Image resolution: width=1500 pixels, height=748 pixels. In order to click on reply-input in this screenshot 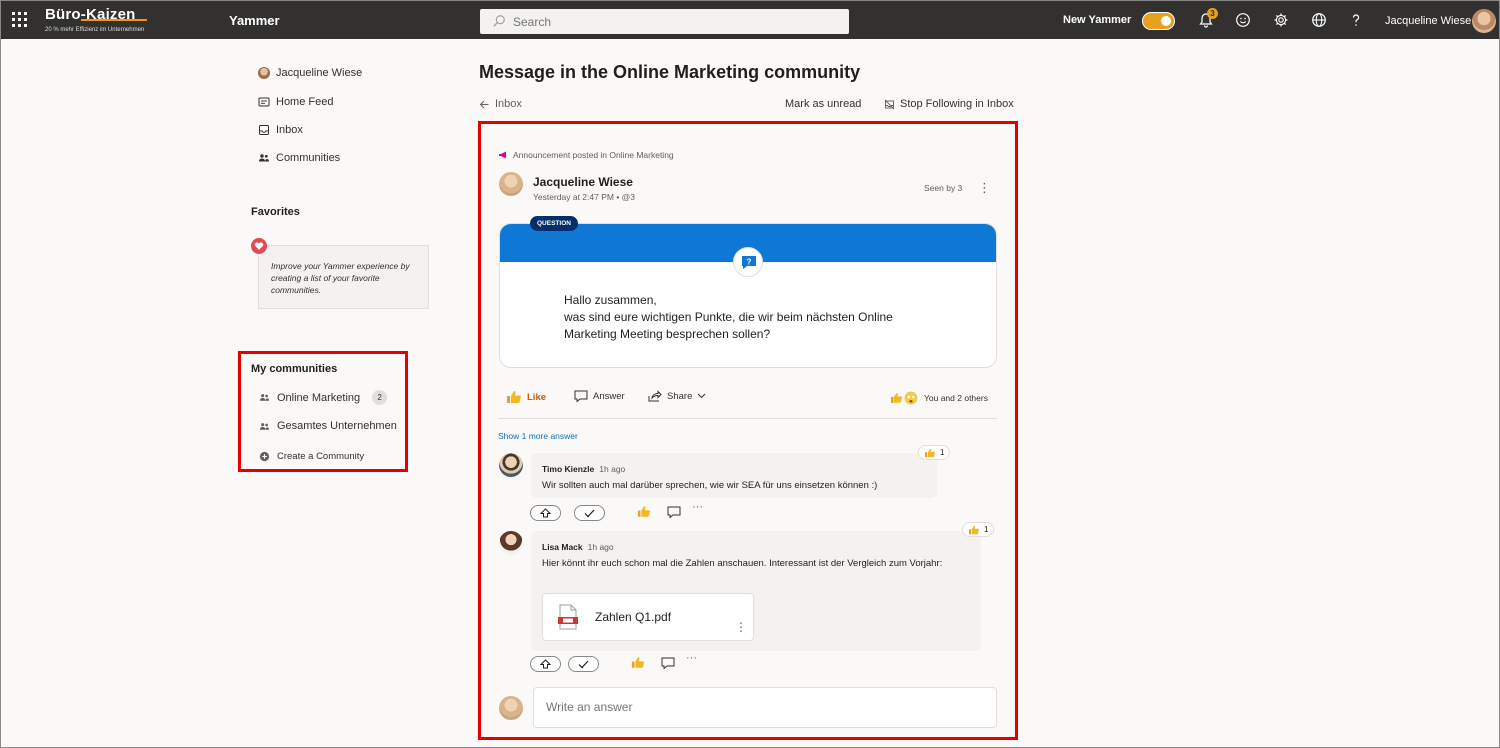, I will do `click(766, 707)`.